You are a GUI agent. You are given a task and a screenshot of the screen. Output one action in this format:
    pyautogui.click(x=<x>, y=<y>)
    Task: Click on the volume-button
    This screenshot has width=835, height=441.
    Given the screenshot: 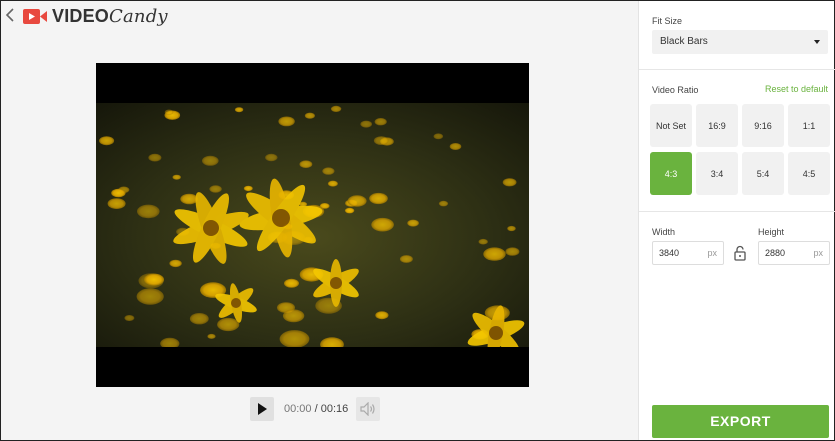 What is the action you would take?
    pyautogui.click(x=368, y=409)
    